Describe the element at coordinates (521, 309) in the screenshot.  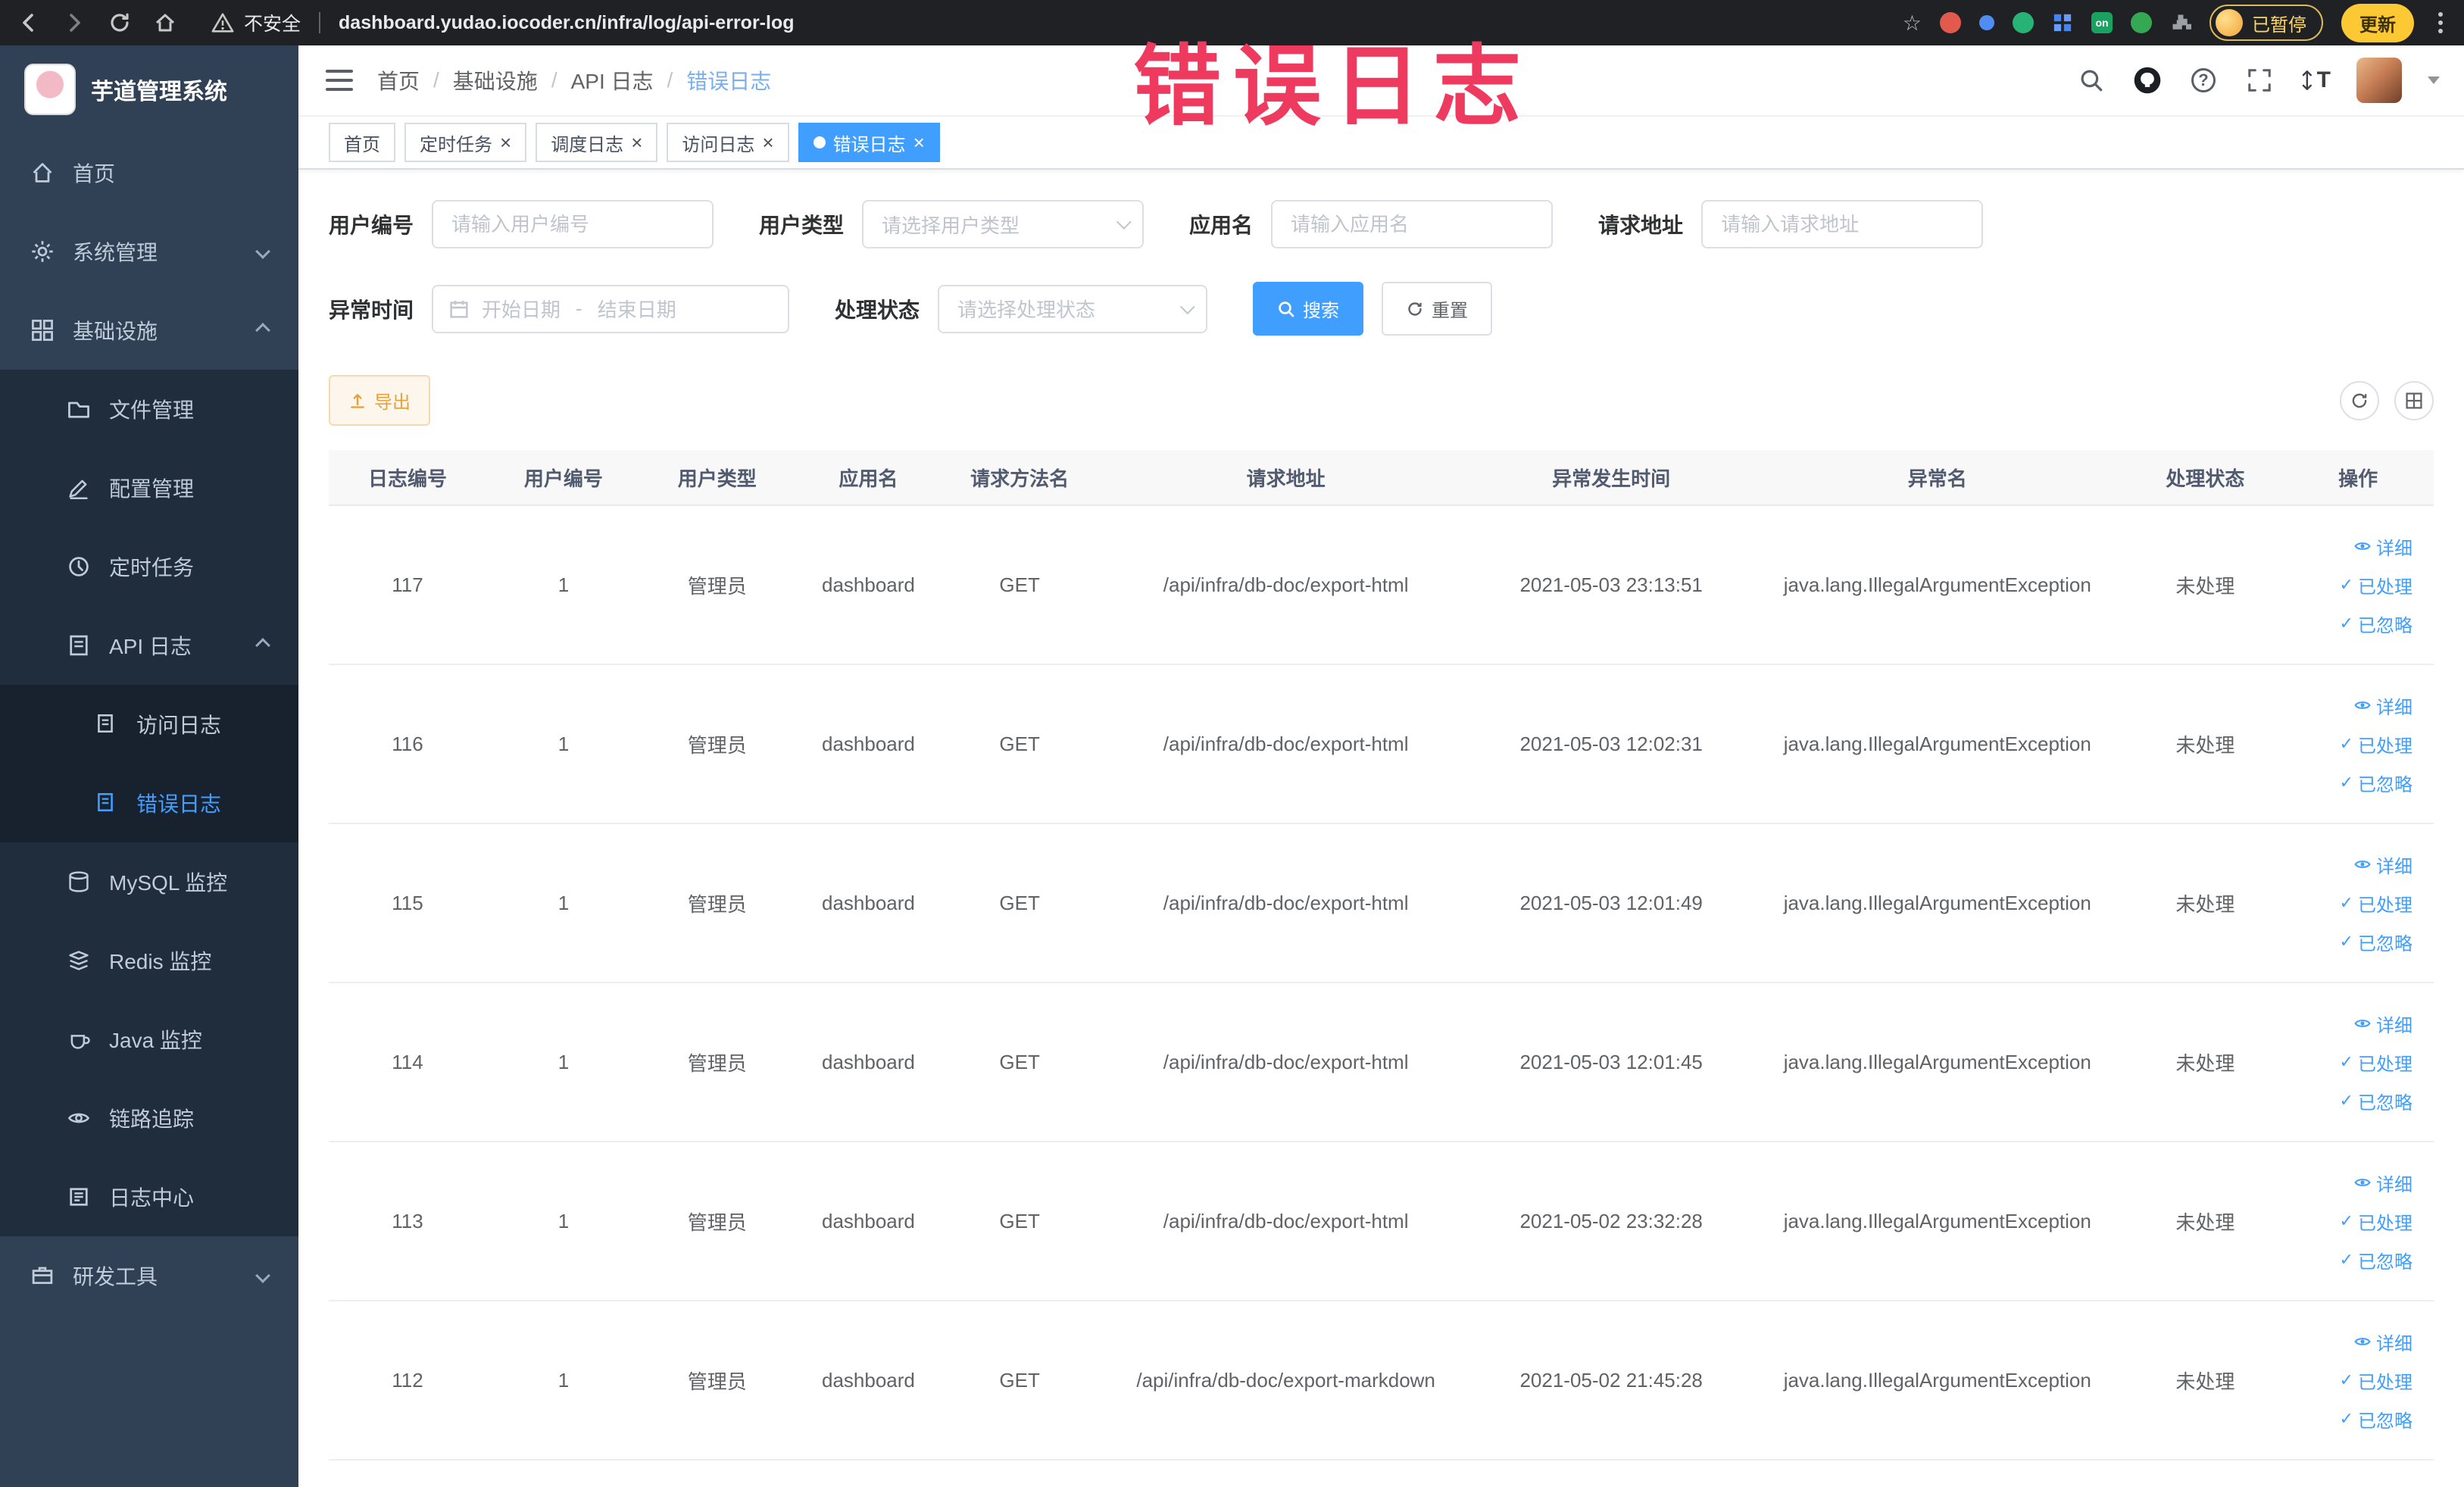
I see `date-start-placeholder: 开始日期` at that location.